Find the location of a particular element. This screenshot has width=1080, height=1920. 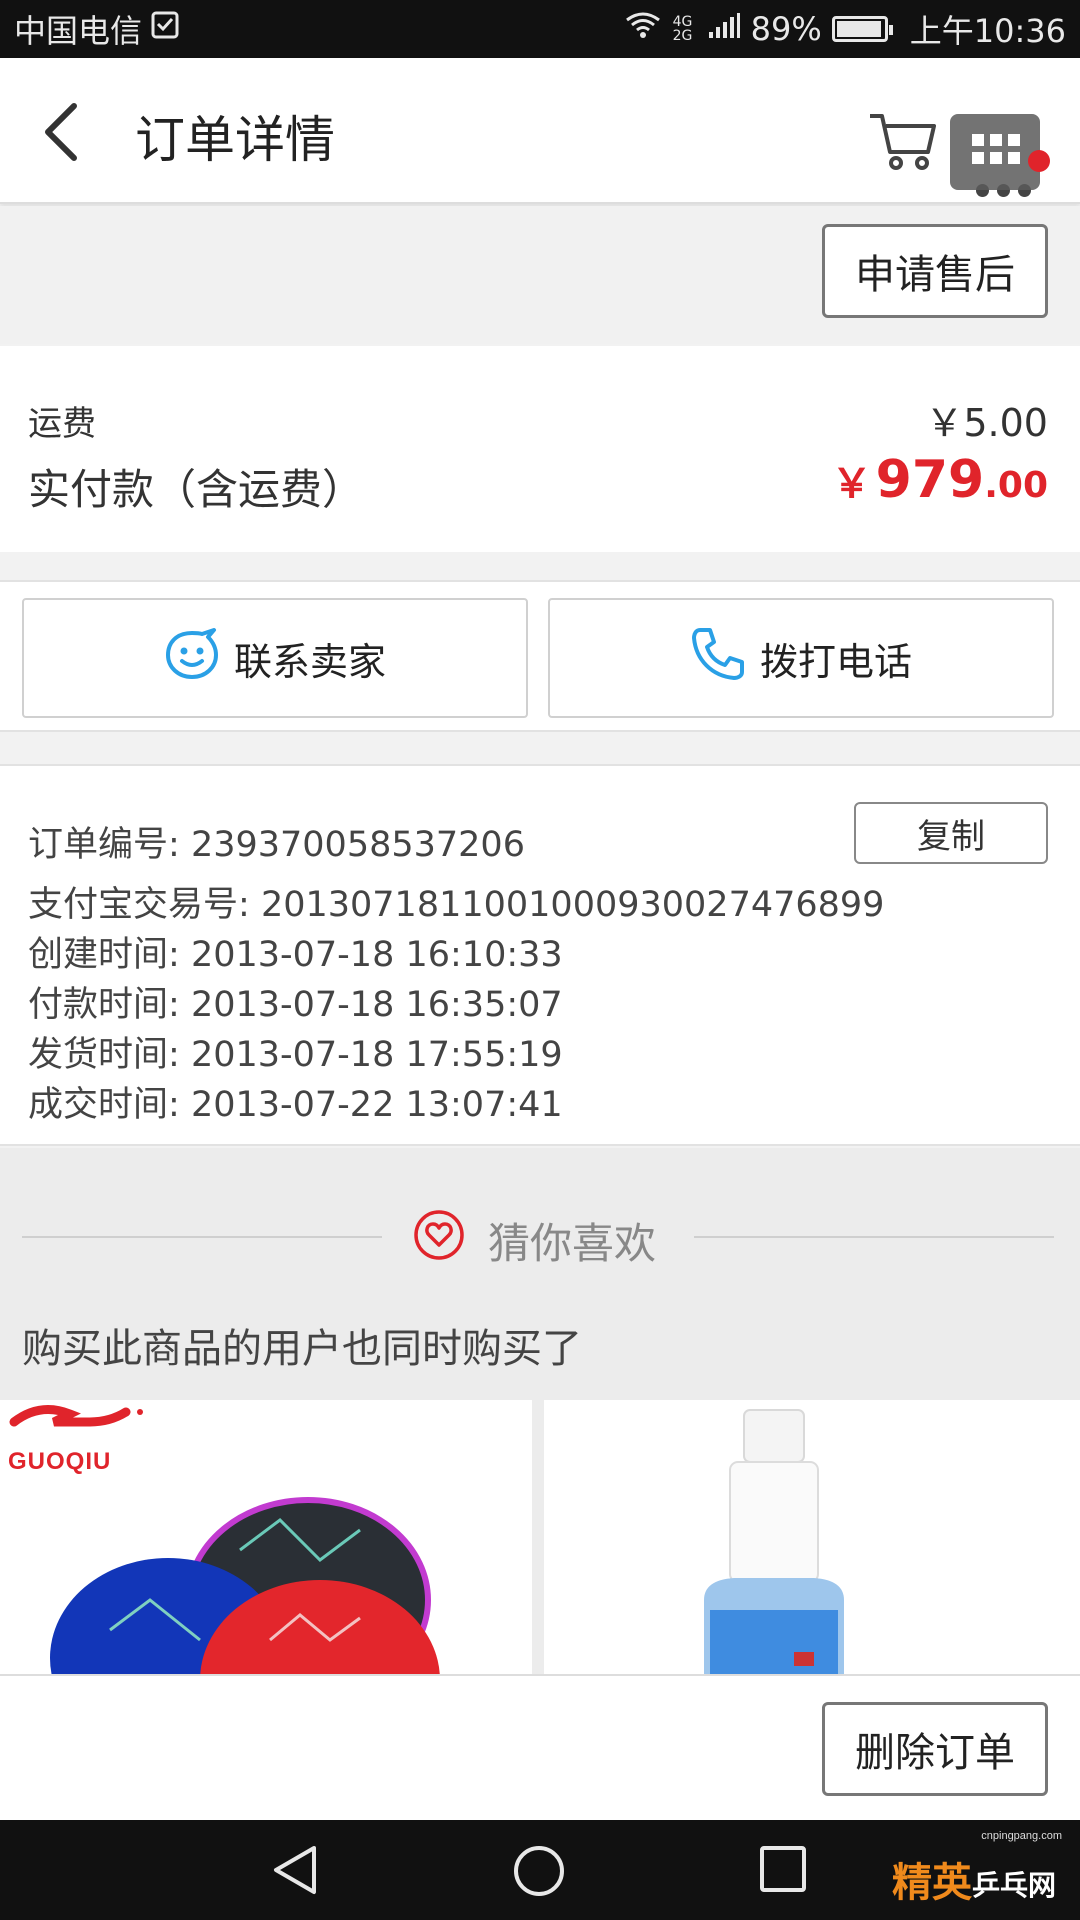

clock: 上午10:36 is located at coordinates (987, 31).